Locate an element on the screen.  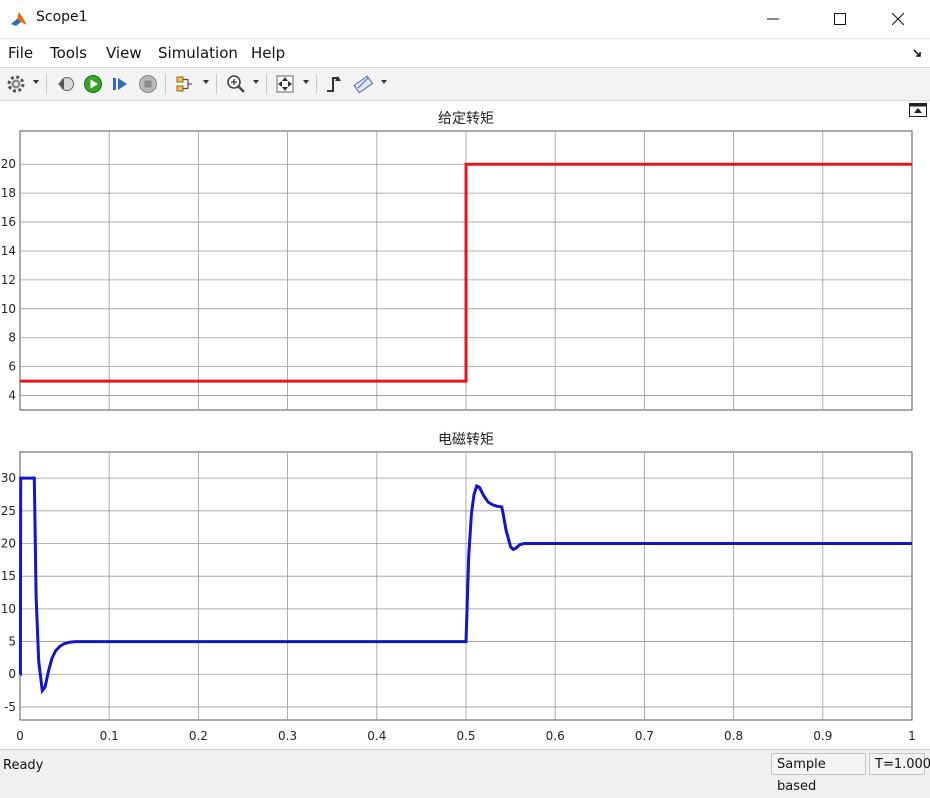
settings-button is located at coordinates (16, 84).